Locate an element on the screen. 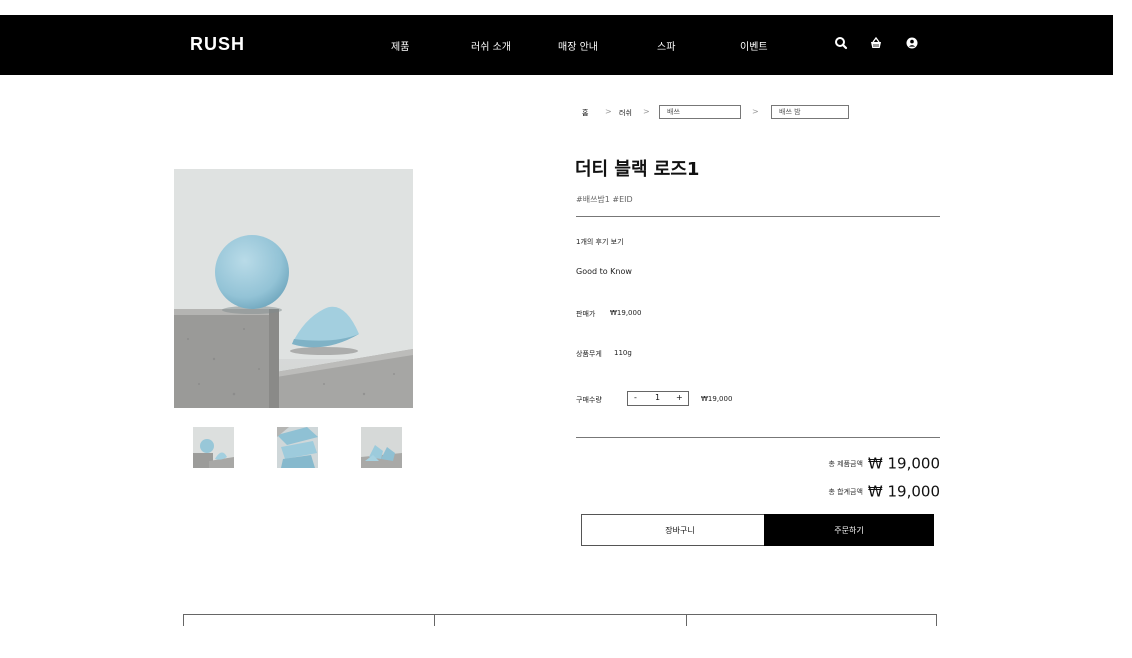 This screenshot has width=1132, height=658. quantity-decrease-button: - is located at coordinates (635, 397).